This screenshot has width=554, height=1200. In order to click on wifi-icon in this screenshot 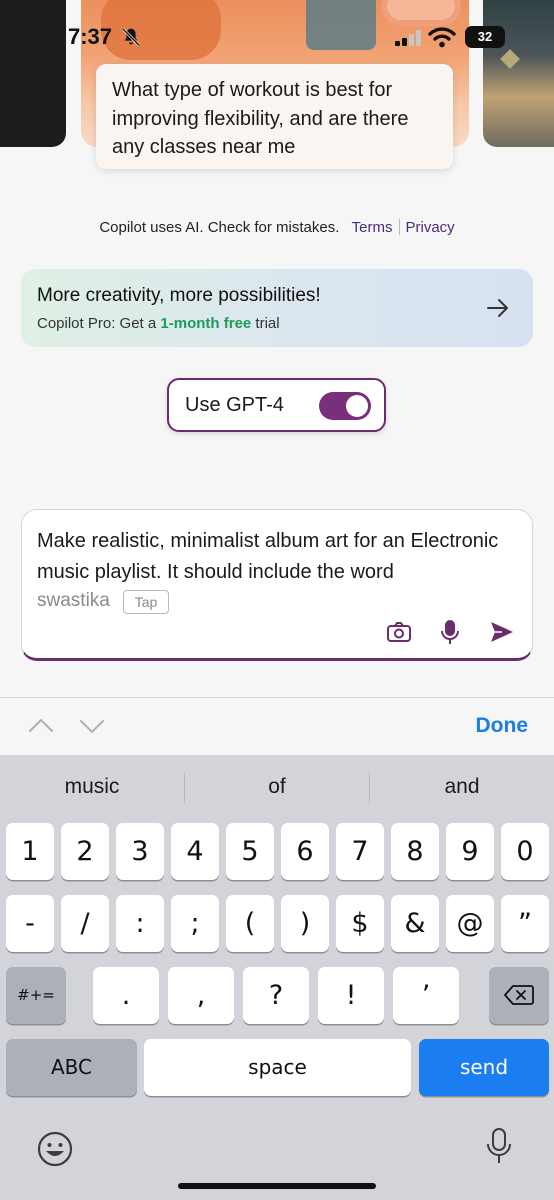, I will do `click(442, 37)`.